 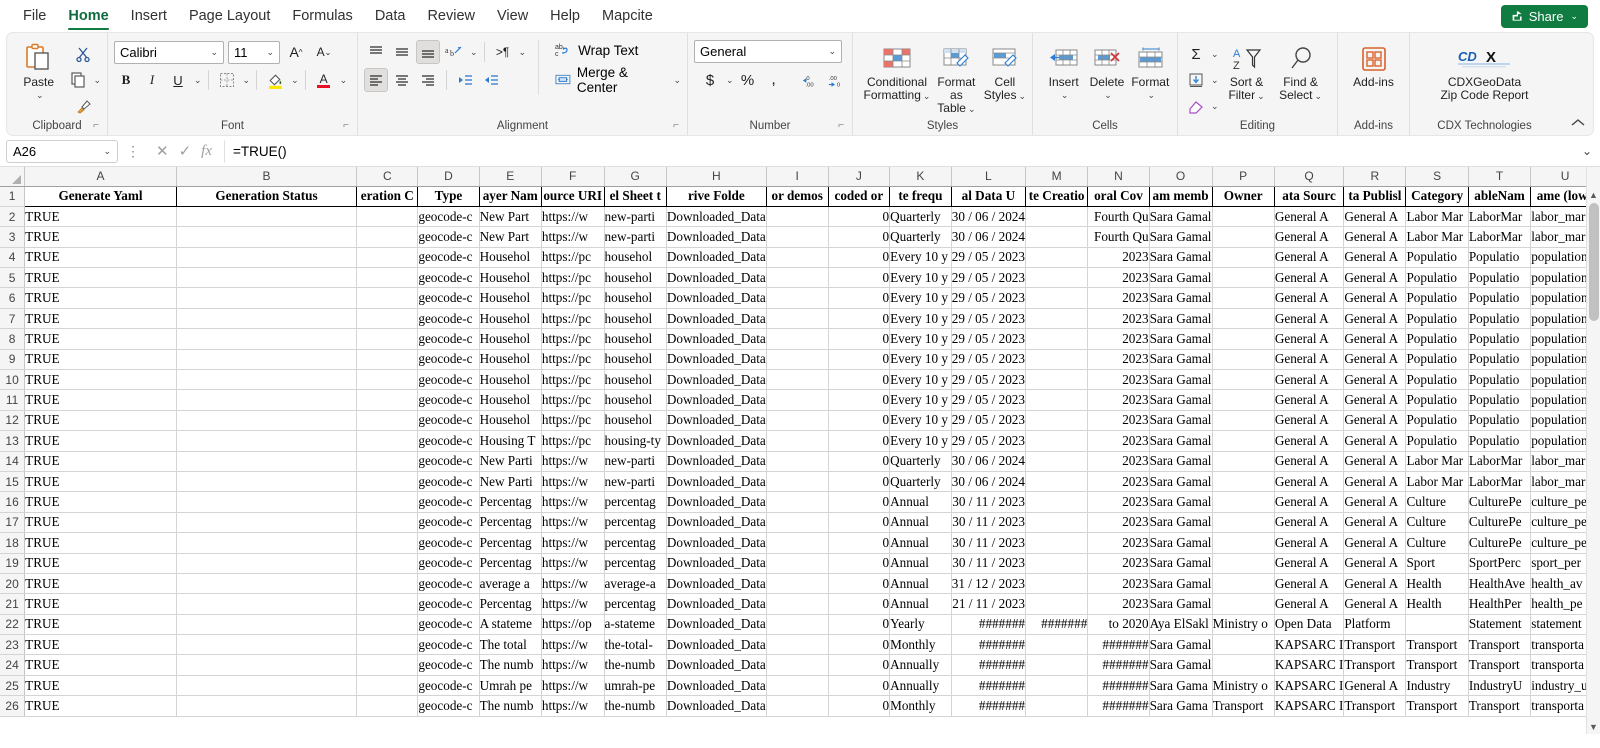 I want to click on cell-m15, so click(x=1057, y=482).